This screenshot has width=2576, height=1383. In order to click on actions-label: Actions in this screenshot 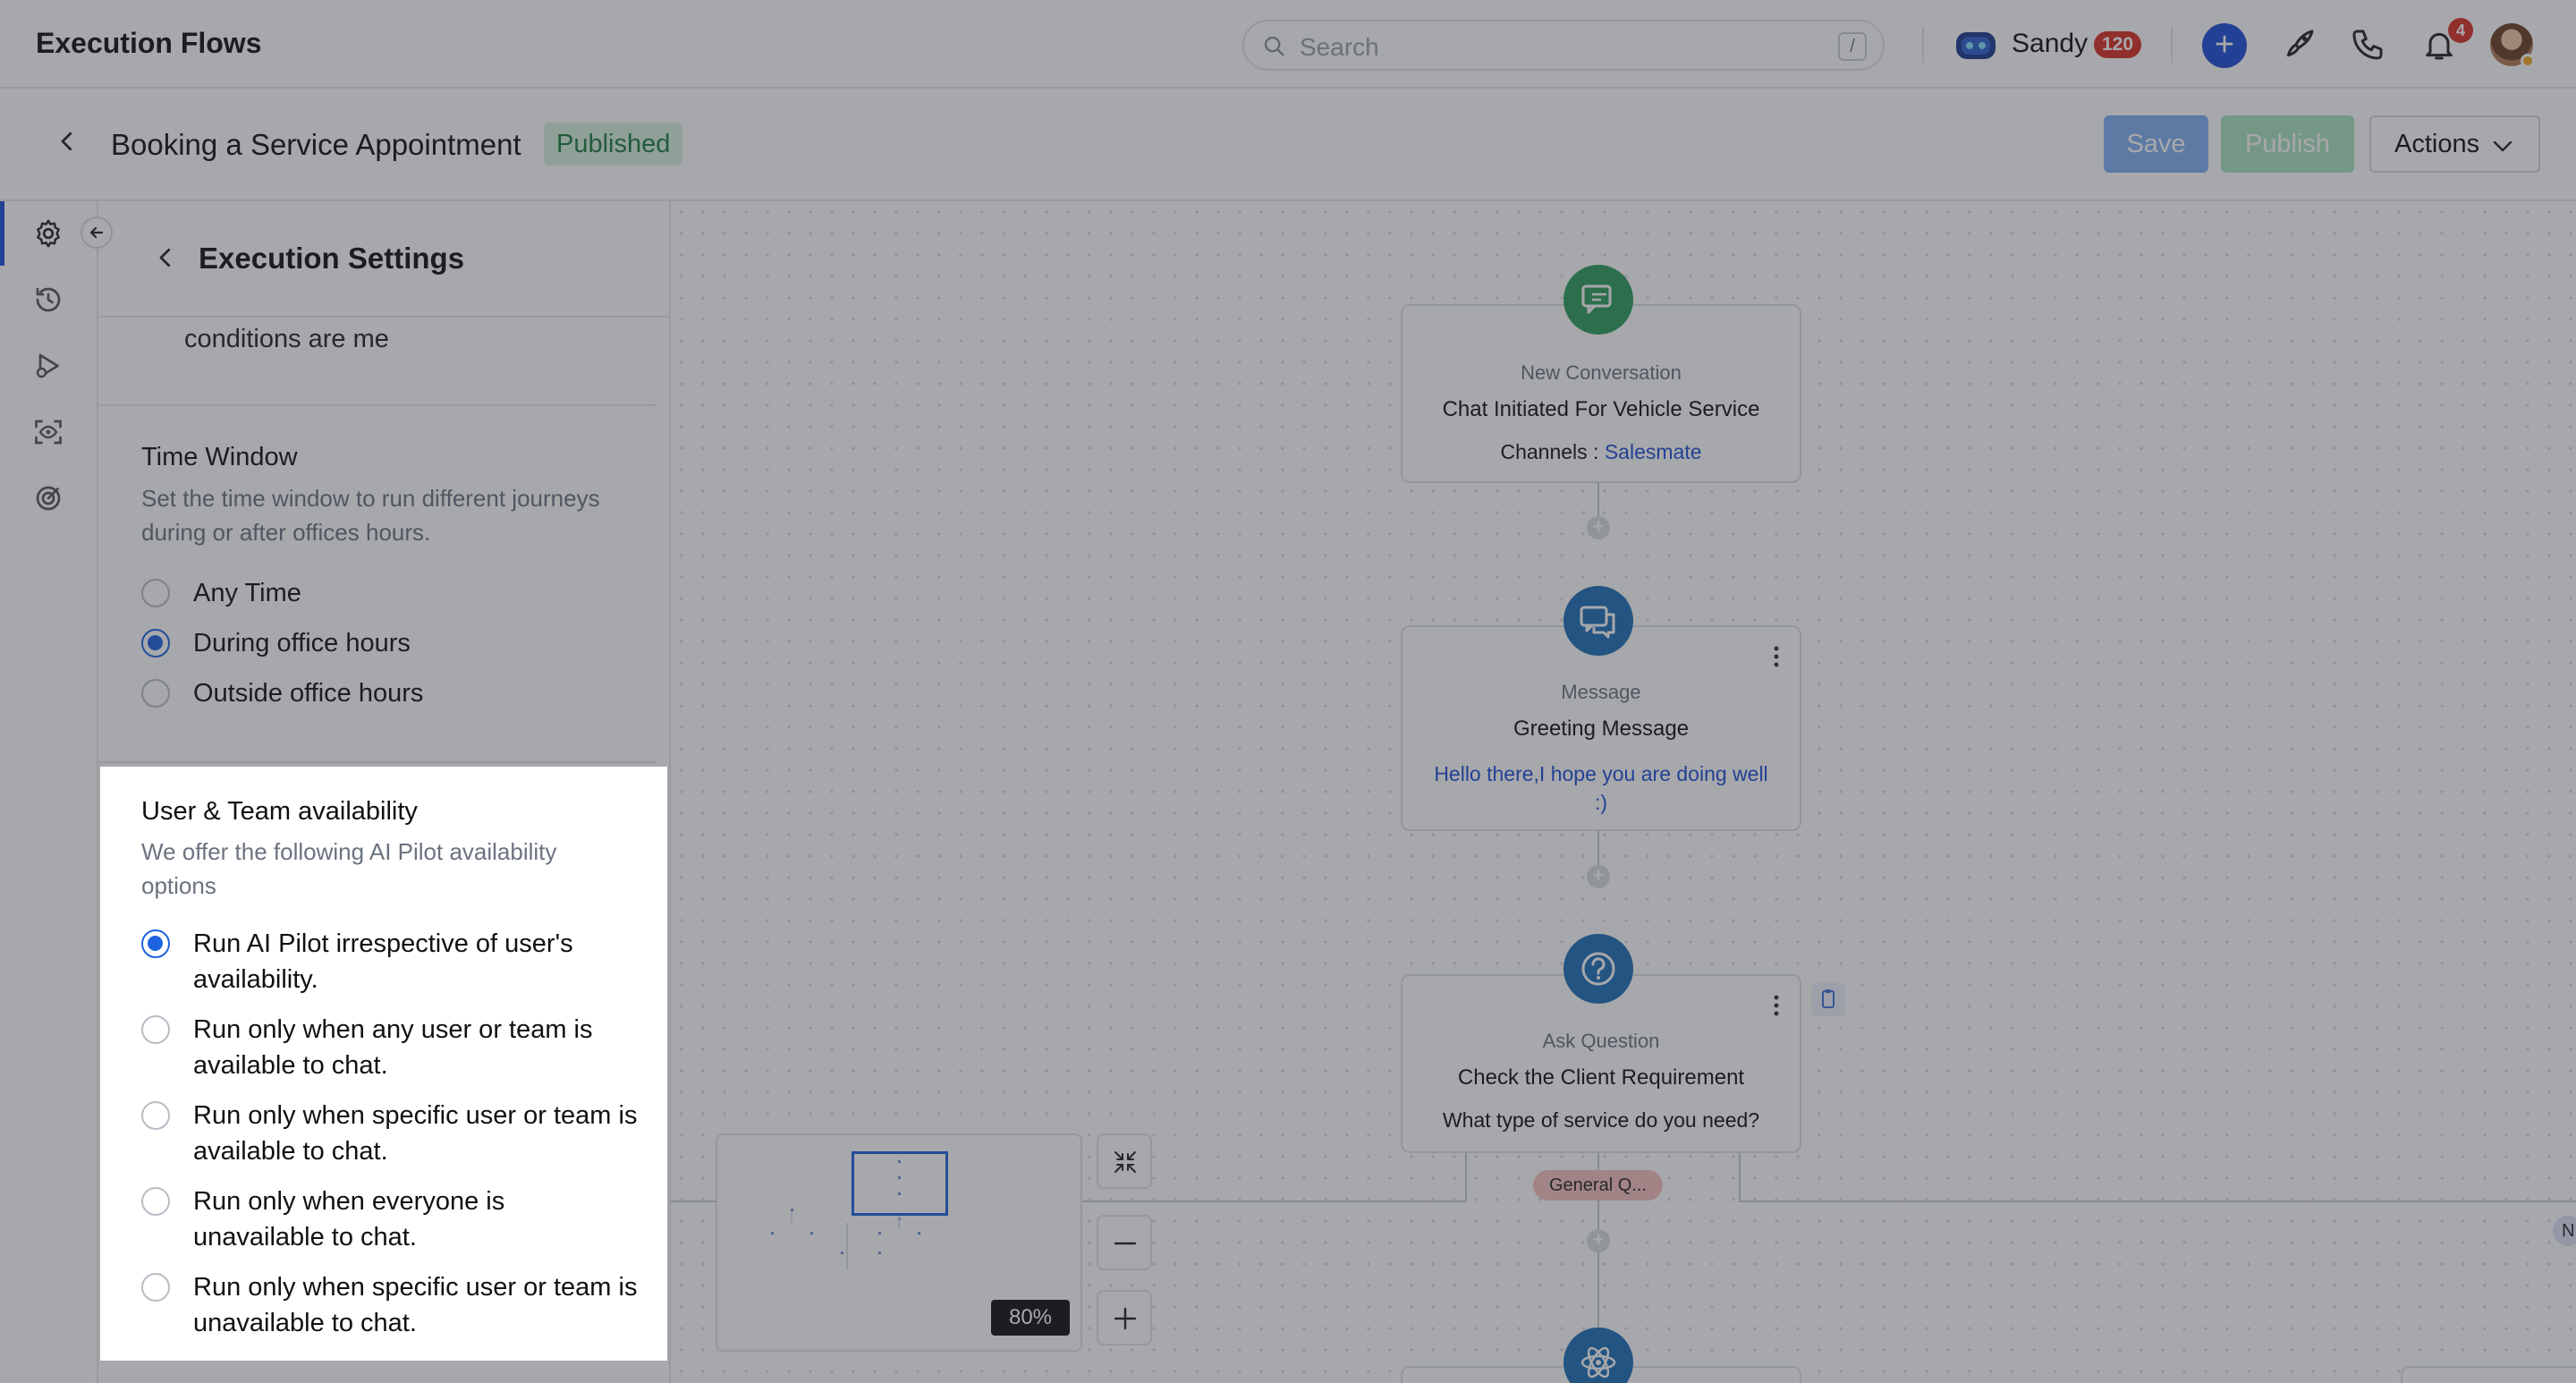, I will do `click(2437, 144)`.